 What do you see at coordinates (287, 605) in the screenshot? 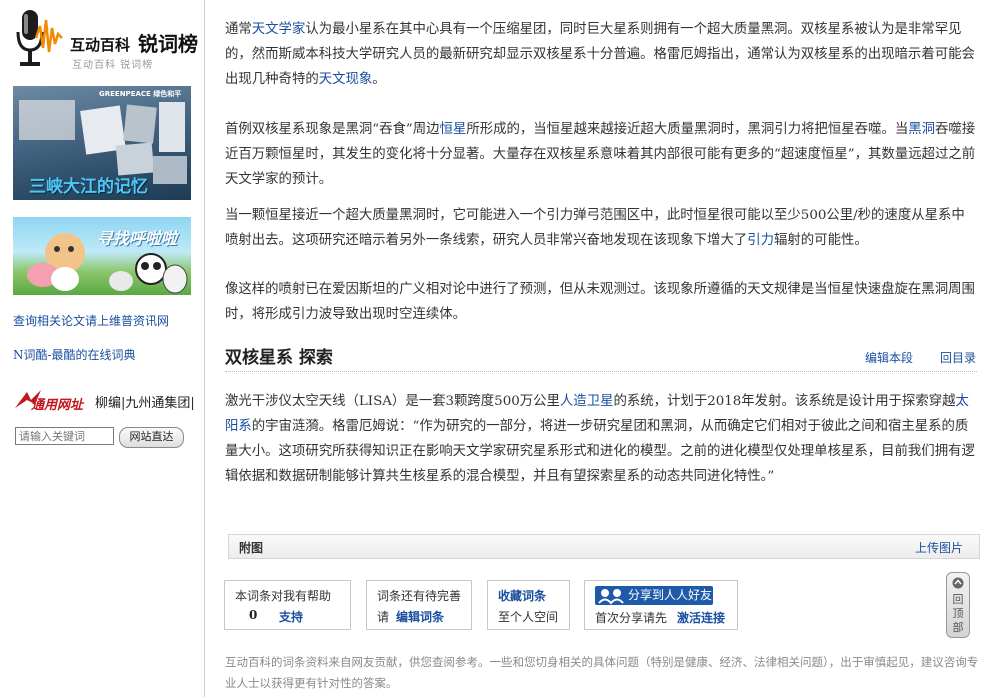
I see `helpful-box: 本词条对我有帮助 0 支持` at bounding box center [287, 605].